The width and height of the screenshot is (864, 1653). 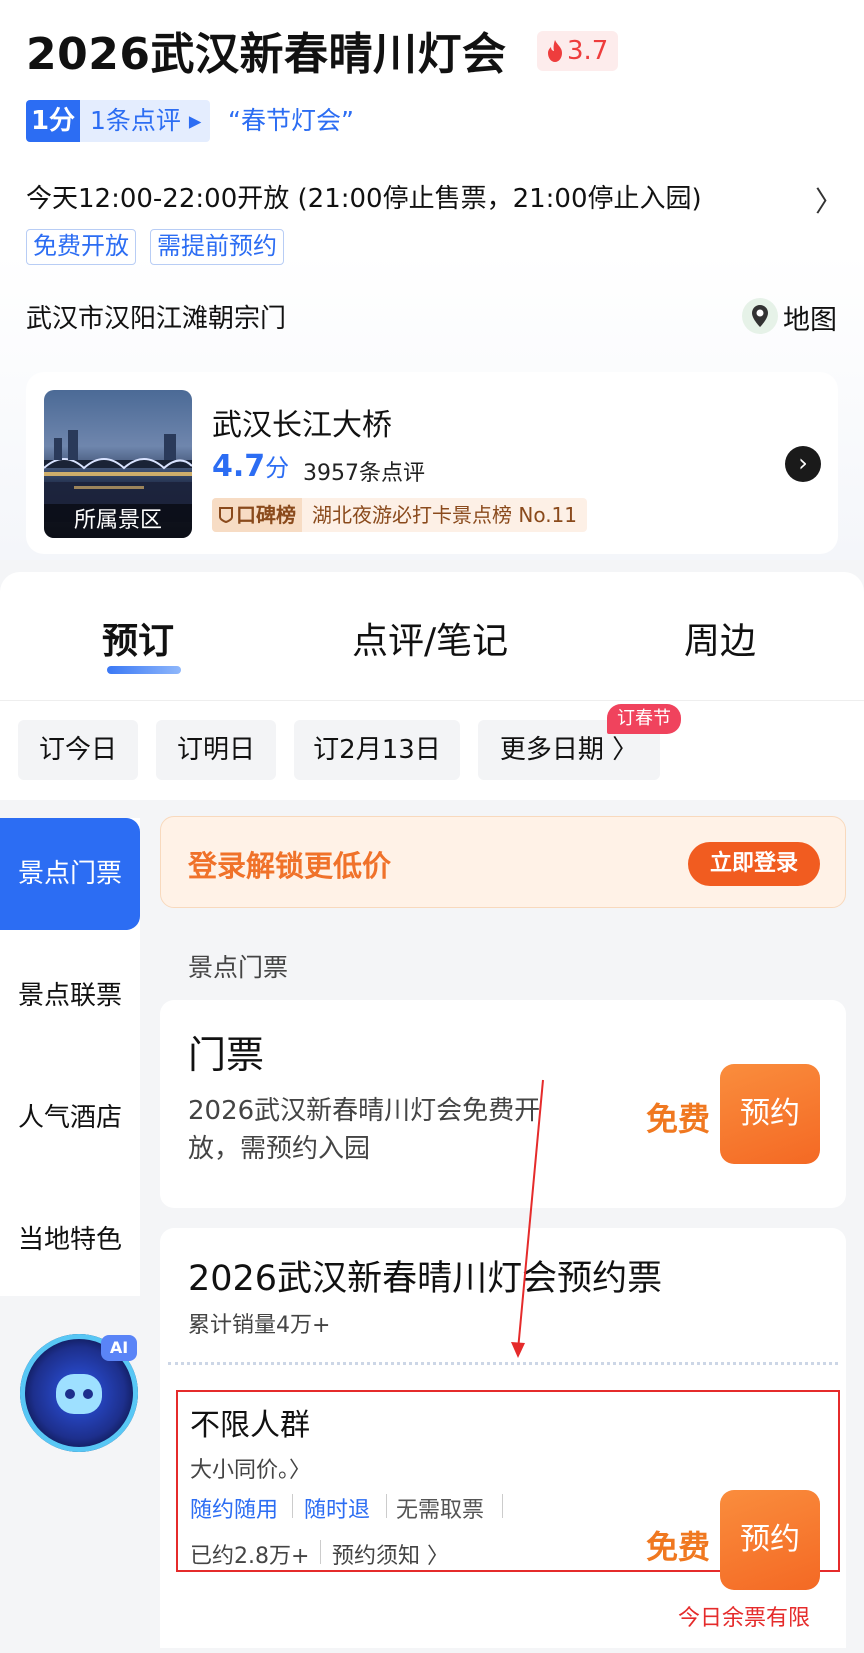 I want to click on ticket-title: 门票, so click(x=226, y=1055).